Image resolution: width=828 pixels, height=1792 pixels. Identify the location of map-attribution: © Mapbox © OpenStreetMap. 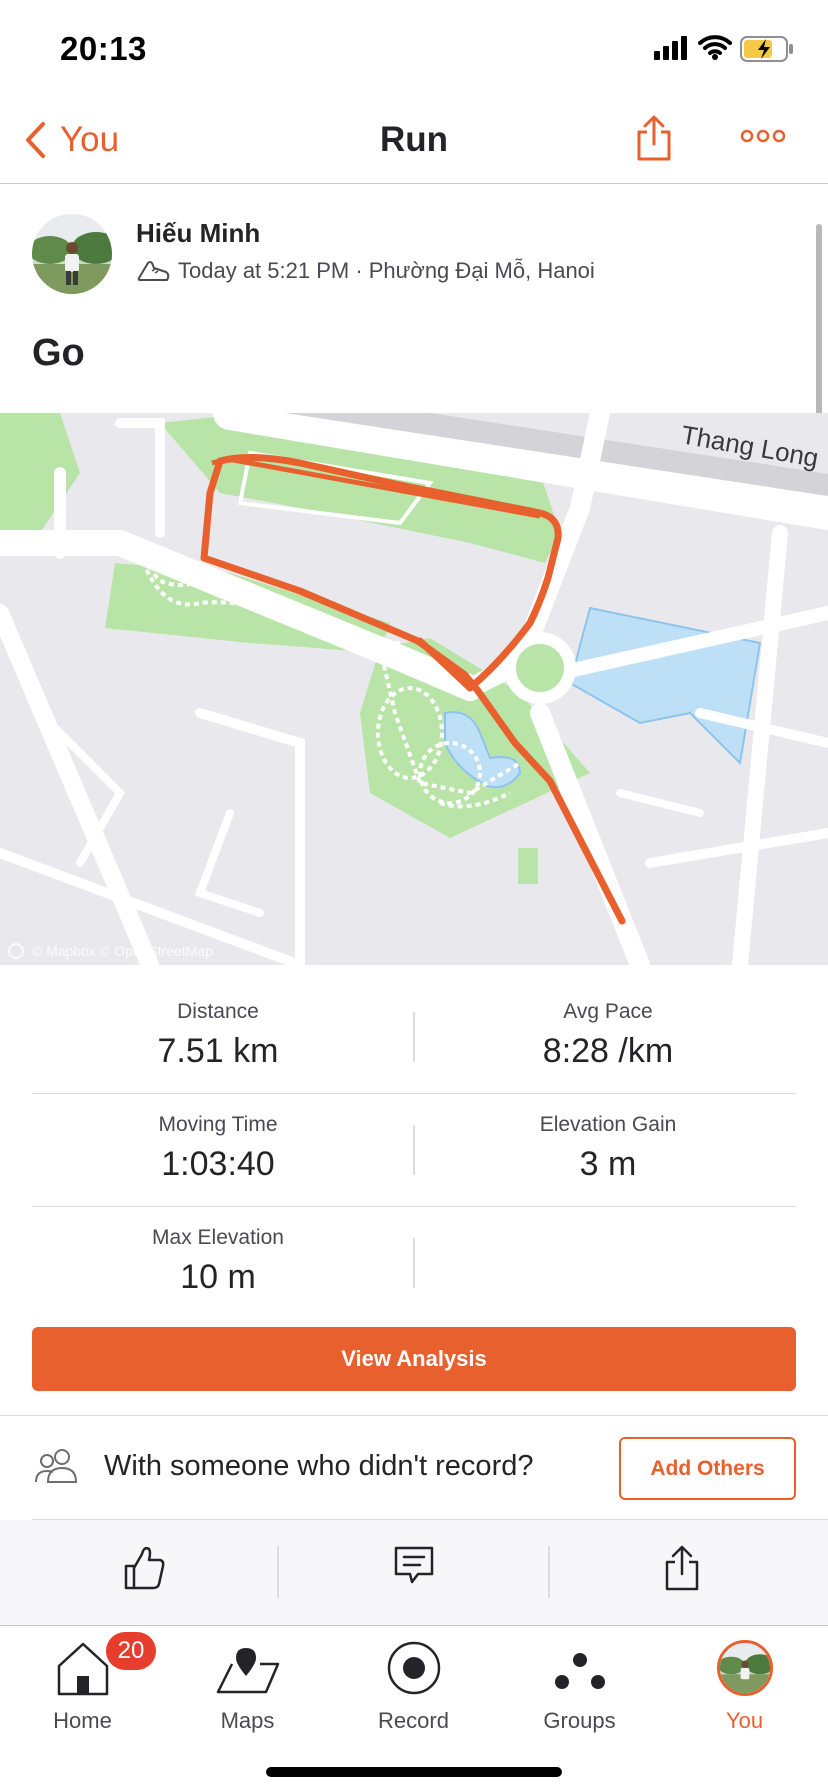
(110, 951).